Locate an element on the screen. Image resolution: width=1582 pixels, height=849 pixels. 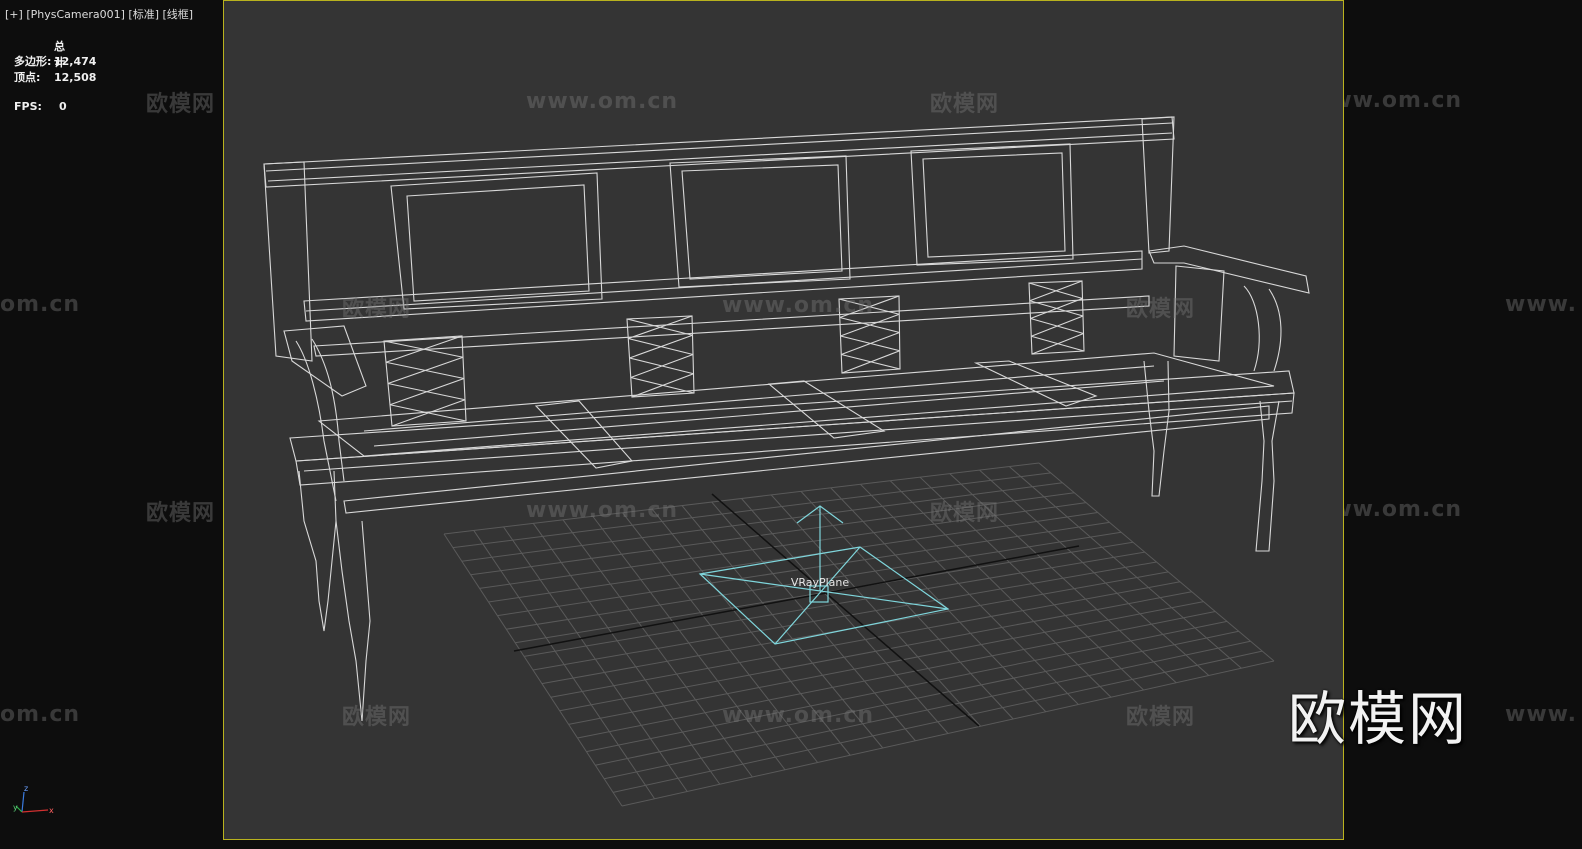
axis-tripod-icon: z x y is located at coordinates (33, 799).